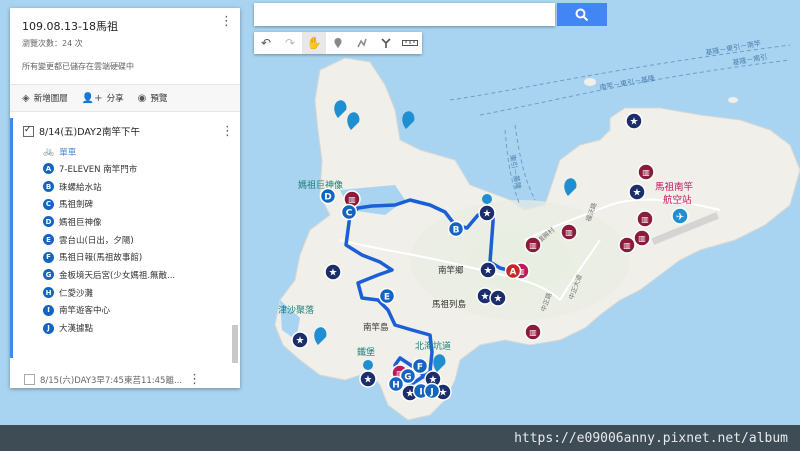 The image size is (800, 451). I want to click on preview-label: 預覽, so click(159, 99).